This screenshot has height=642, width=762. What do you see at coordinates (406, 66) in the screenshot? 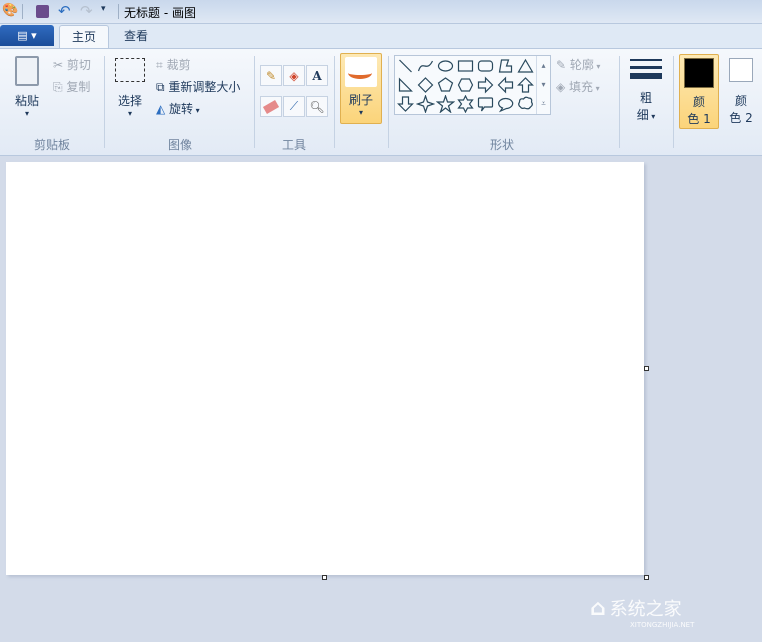
I see `shape-line-icon` at bounding box center [406, 66].